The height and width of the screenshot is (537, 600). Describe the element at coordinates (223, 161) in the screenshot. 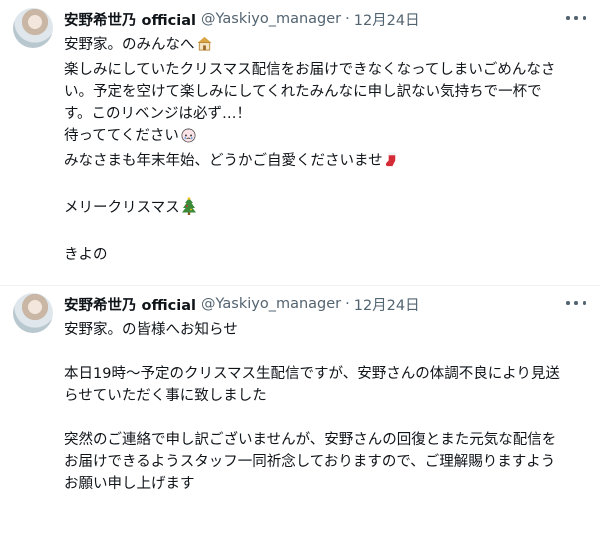

I see `line-text: みなさまも年末年始、どうかご自愛くださいませ` at that location.